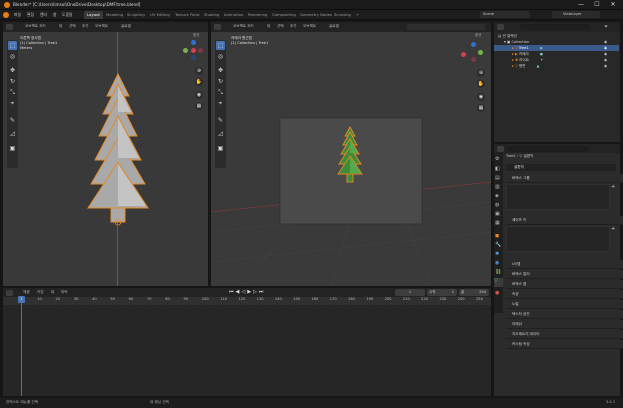 The image size is (623, 408). I want to click on close-button: ✕, so click(613, 5).